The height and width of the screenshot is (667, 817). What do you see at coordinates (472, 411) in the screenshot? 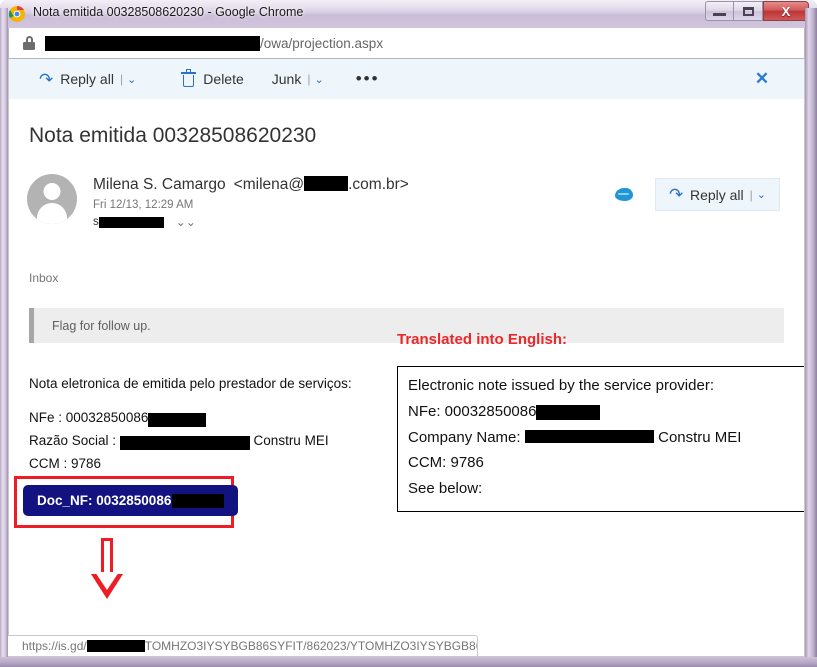
I see `translation-nfe-label: NFe: 00032850086` at bounding box center [472, 411].